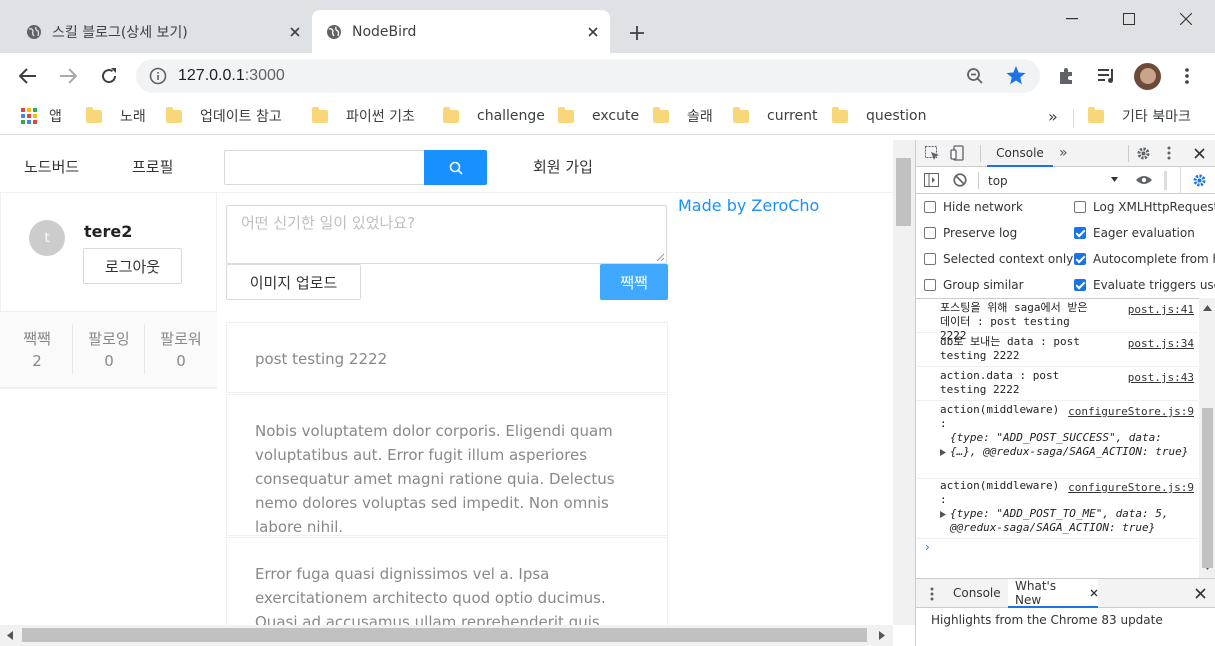  I want to click on extensions-icon, so click(1067, 76).